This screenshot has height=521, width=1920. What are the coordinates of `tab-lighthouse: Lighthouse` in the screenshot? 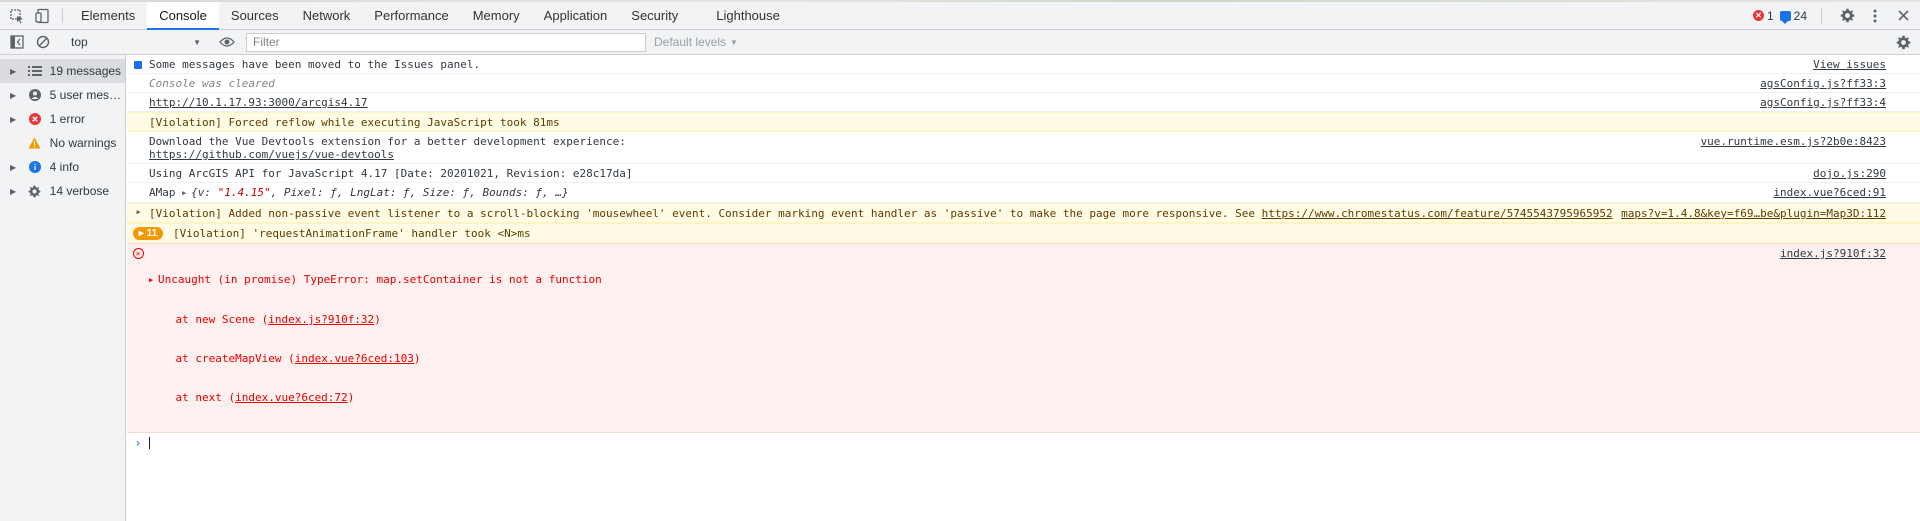 It's located at (748, 15).